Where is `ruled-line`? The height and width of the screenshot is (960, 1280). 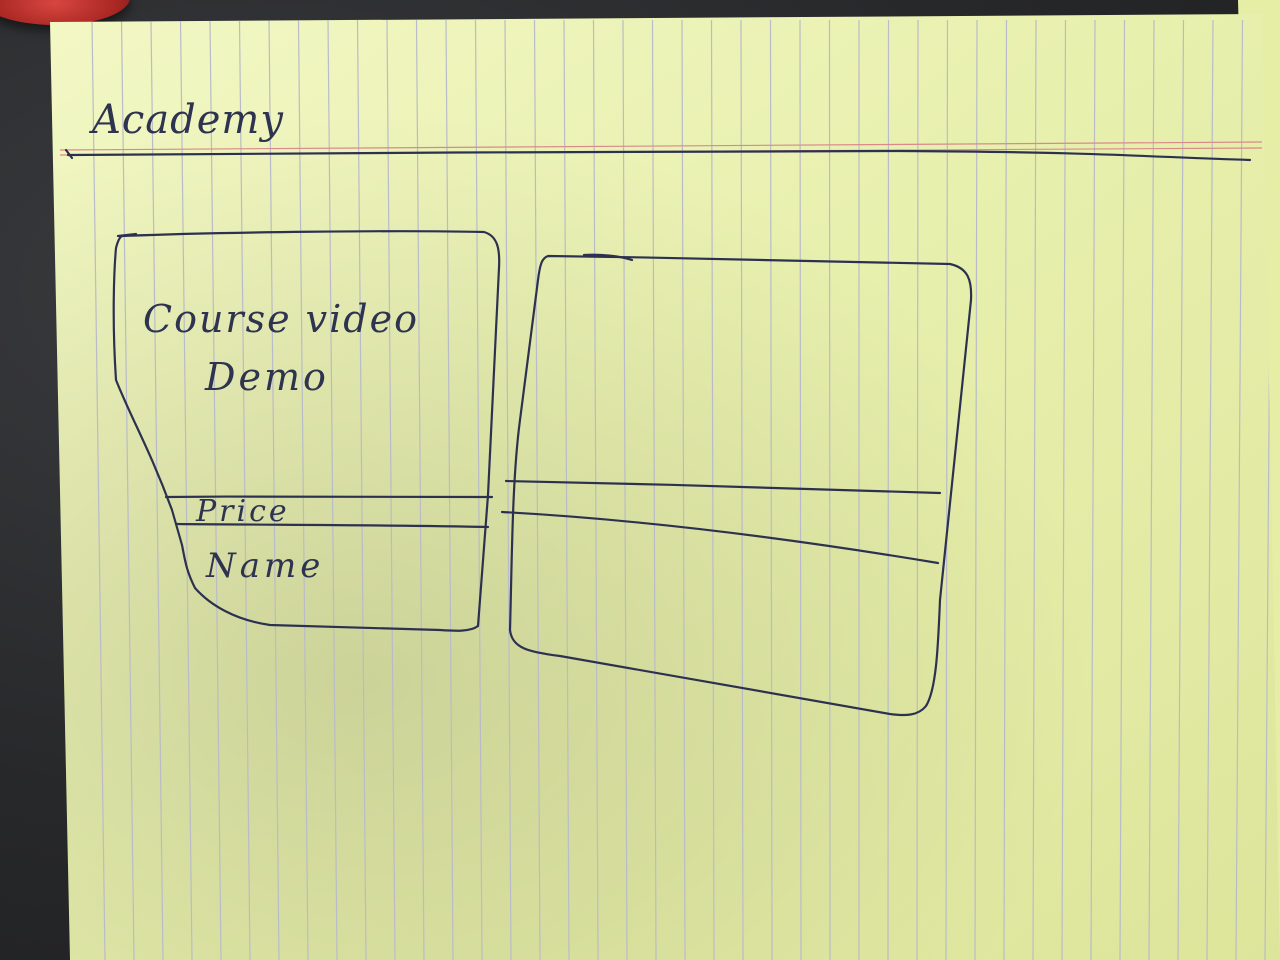 ruled-line is located at coordinates (888, 489).